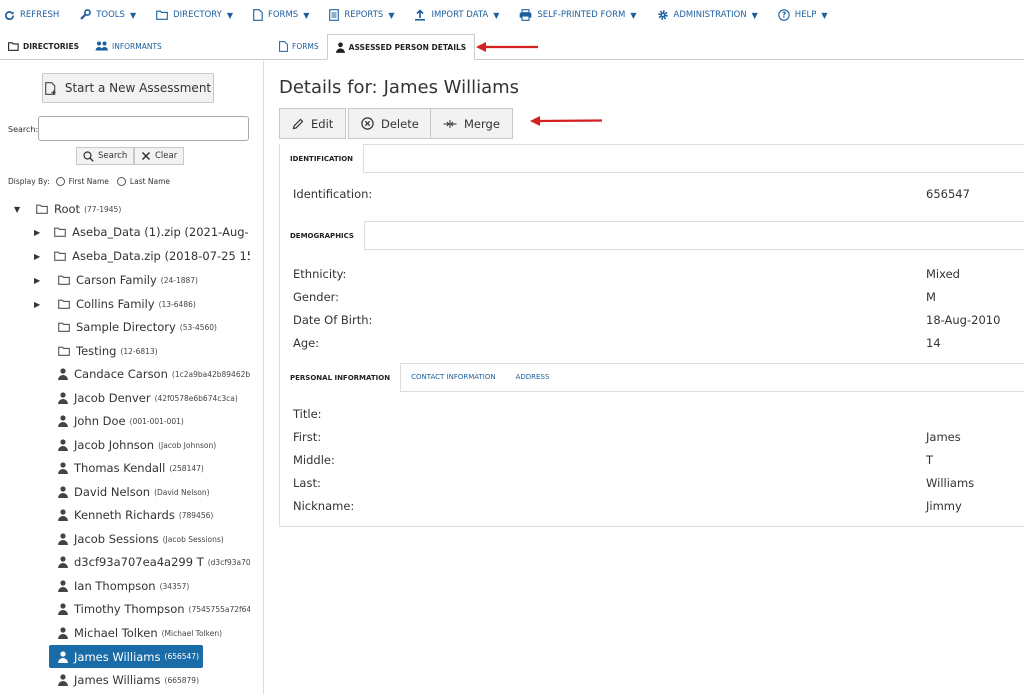  What do you see at coordinates (407, 47) in the screenshot?
I see `tab-assessed-person-details-label: ASSESSED PERSON DETAILS` at bounding box center [407, 47].